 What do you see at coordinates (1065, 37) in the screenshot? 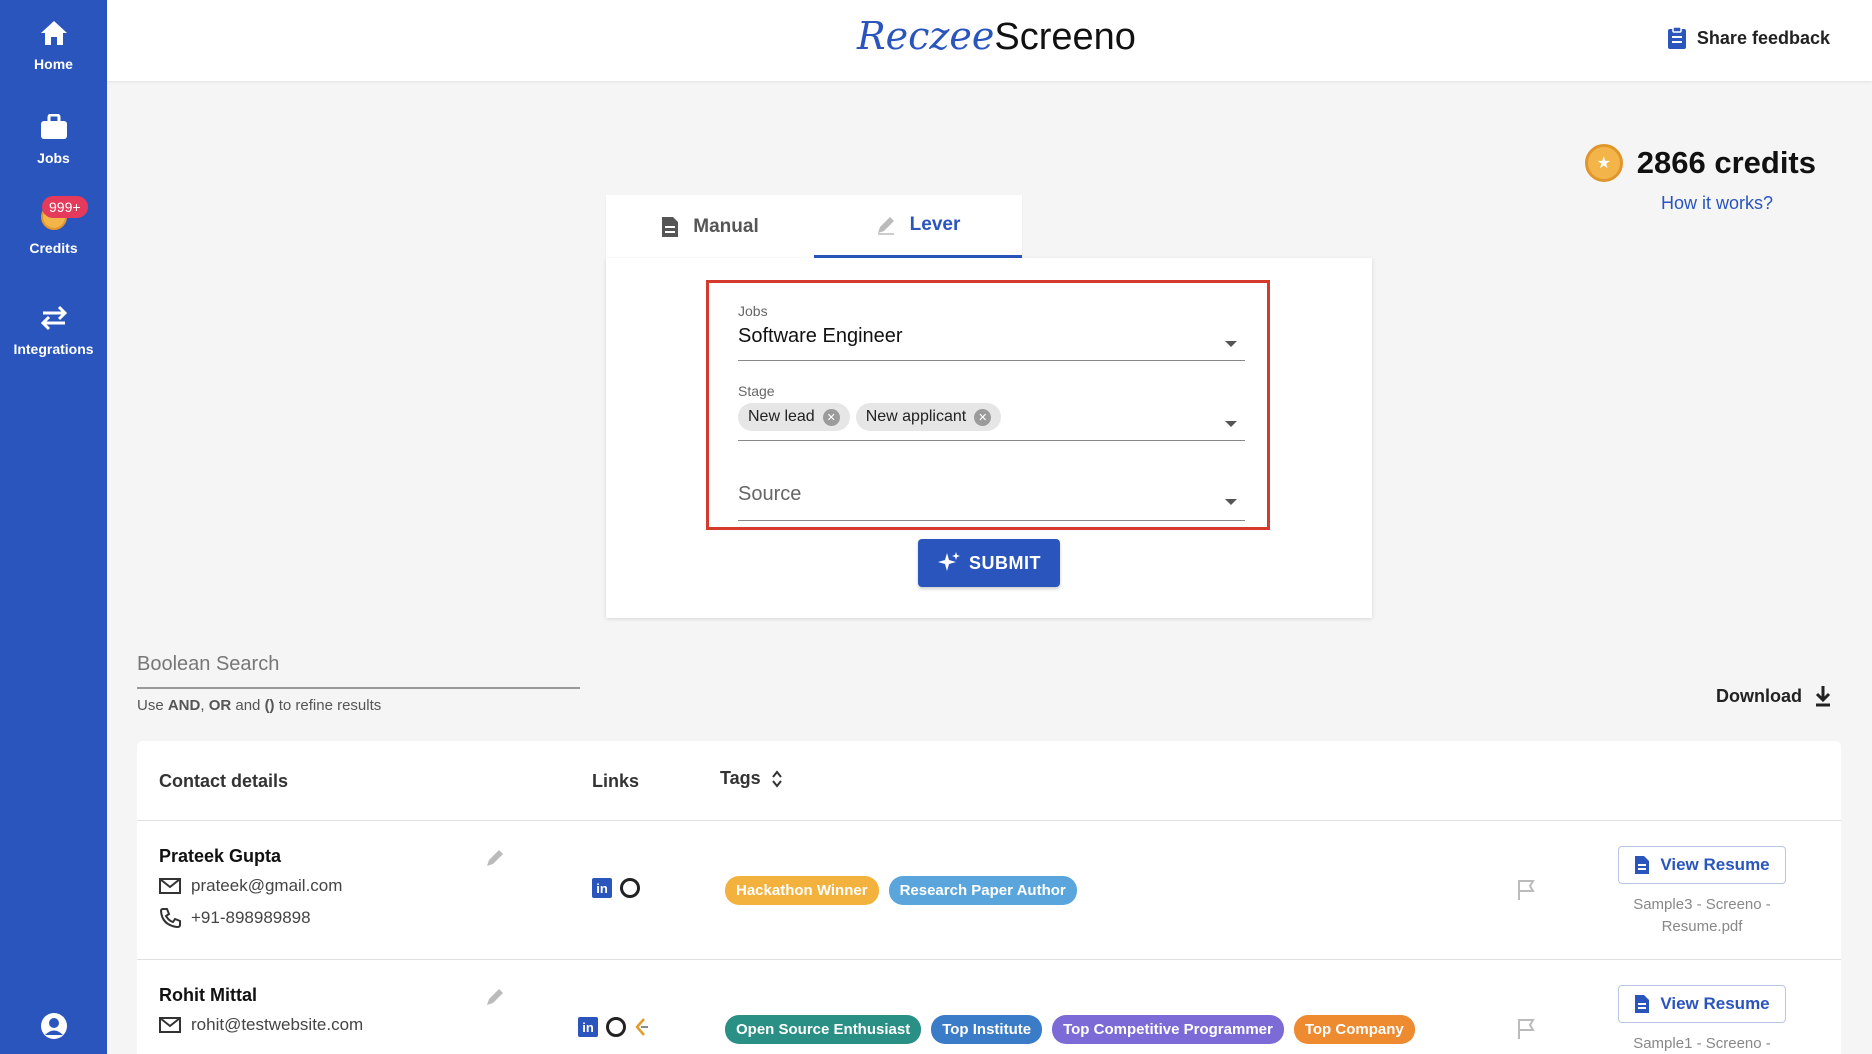
I see `logo-part-screeno: Screeno` at bounding box center [1065, 37].